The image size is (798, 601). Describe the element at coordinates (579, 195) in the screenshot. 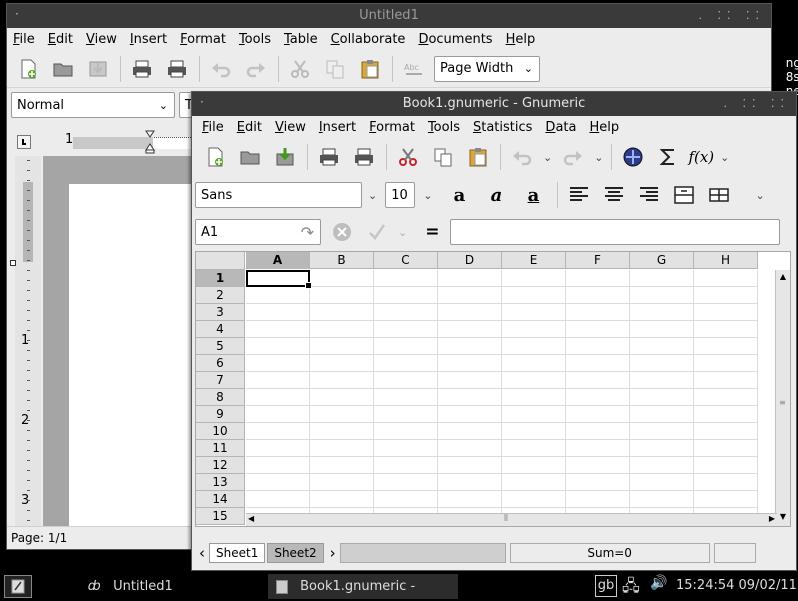

I see `align-left-icon` at that location.